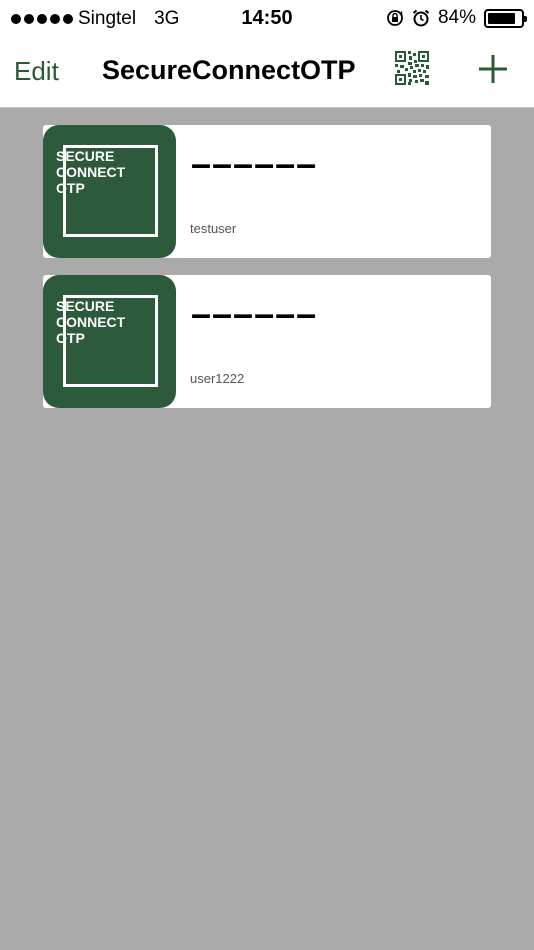  I want to click on token-card: SECURE CONNECT OTP –––––– user1222, so click(267, 341).